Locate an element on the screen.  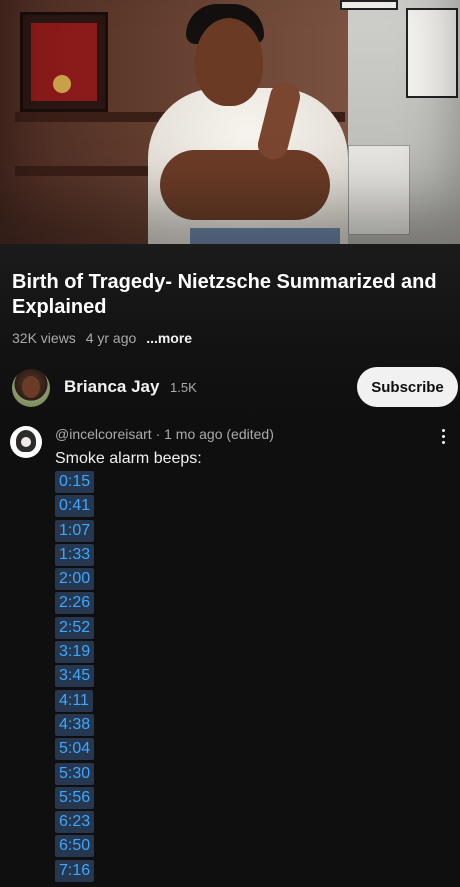
timestamp-item: 2:26 is located at coordinates (75, 604).